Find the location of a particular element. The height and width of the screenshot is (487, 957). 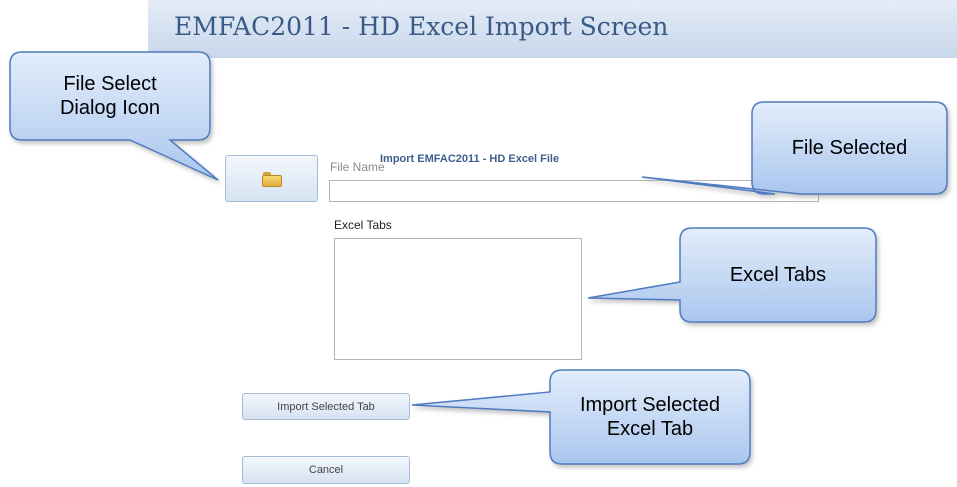

callout-file-selected-text: File Selected is located at coordinates (849, 148).